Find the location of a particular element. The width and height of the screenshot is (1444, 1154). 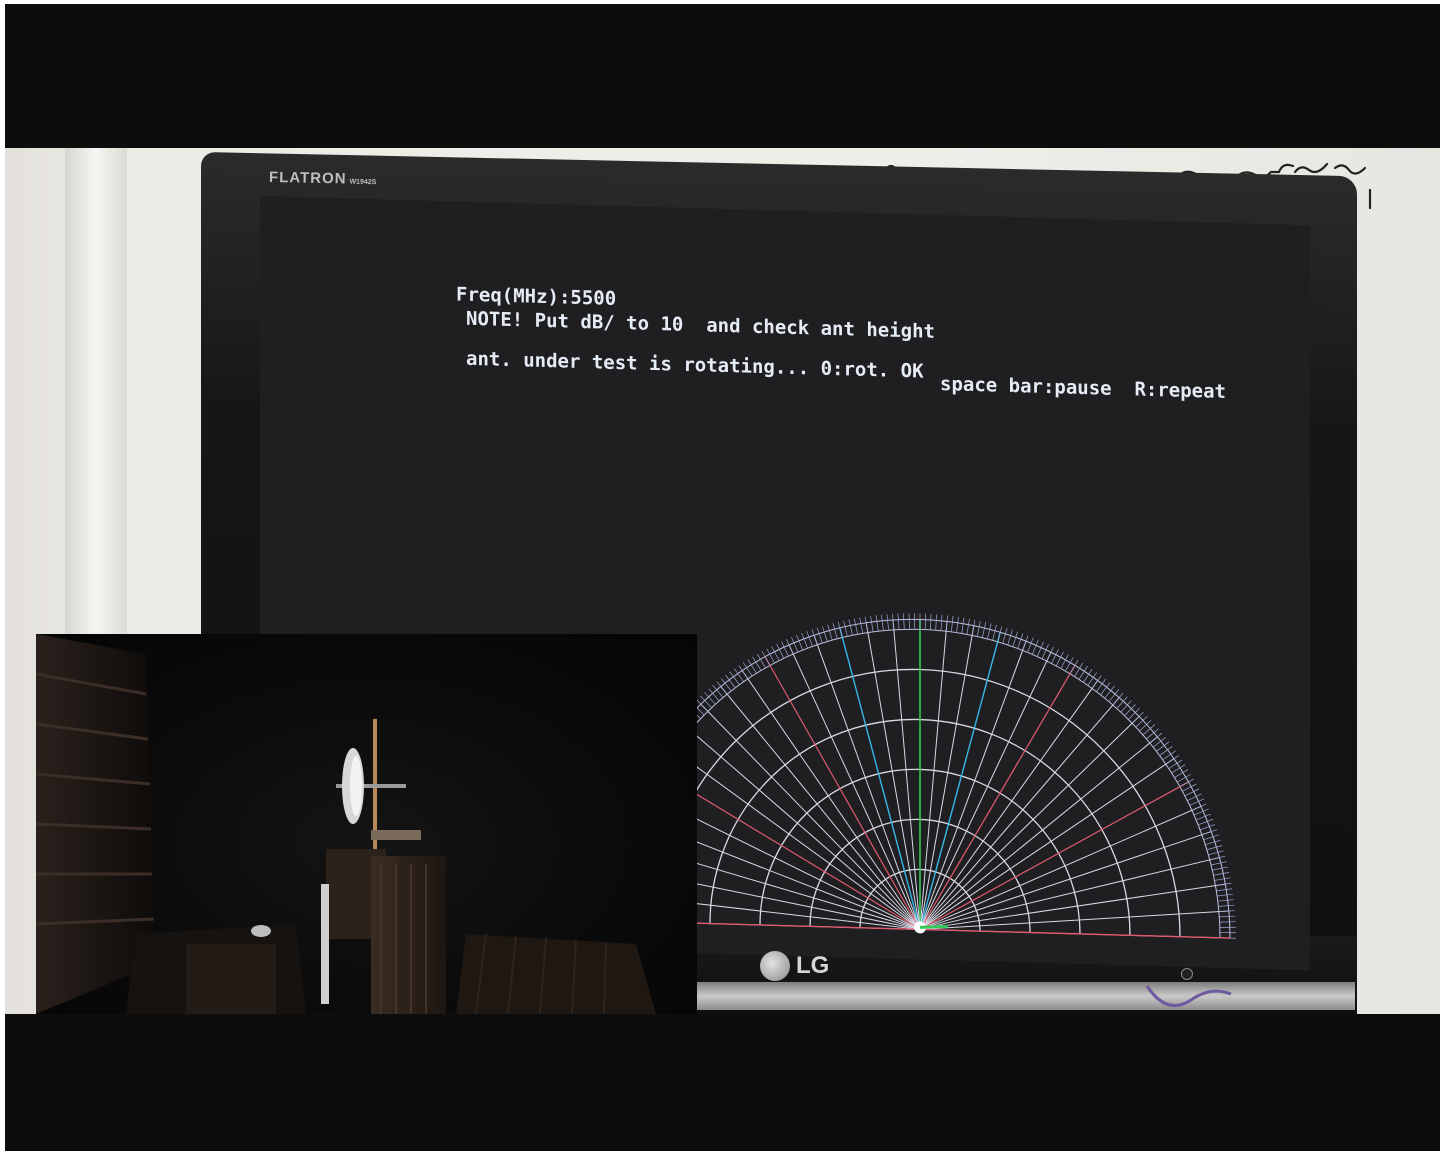

brand-model-text: W1942S is located at coordinates (363, 182).